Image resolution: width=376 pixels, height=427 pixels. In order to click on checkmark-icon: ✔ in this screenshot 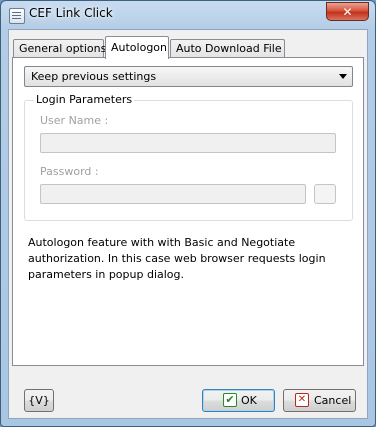, I will do `click(230, 400)`.